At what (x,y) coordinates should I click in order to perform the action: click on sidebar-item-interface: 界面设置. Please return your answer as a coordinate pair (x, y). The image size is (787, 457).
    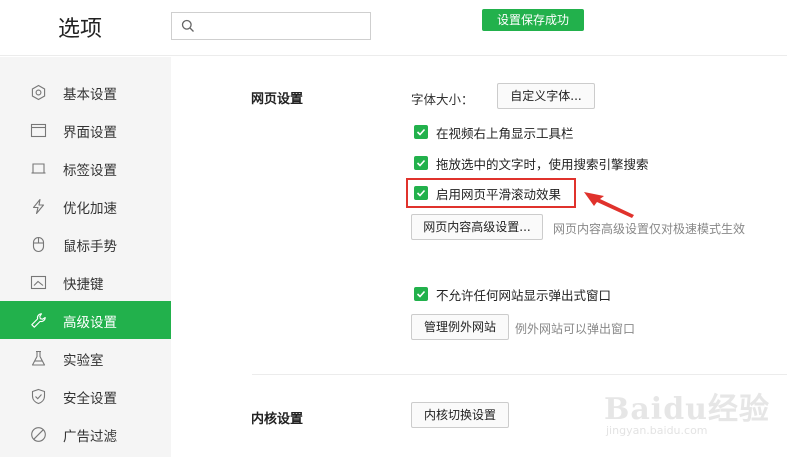
    Looking at the image, I should click on (85, 130).